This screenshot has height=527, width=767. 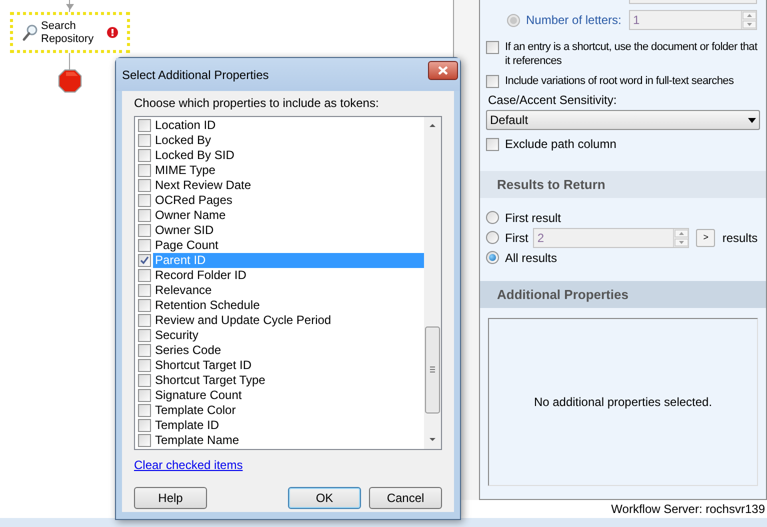 What do you see at coordinates (288, 290) in the screenshot?
I see `list-item: Relevance` at bounding box center [288, 290].